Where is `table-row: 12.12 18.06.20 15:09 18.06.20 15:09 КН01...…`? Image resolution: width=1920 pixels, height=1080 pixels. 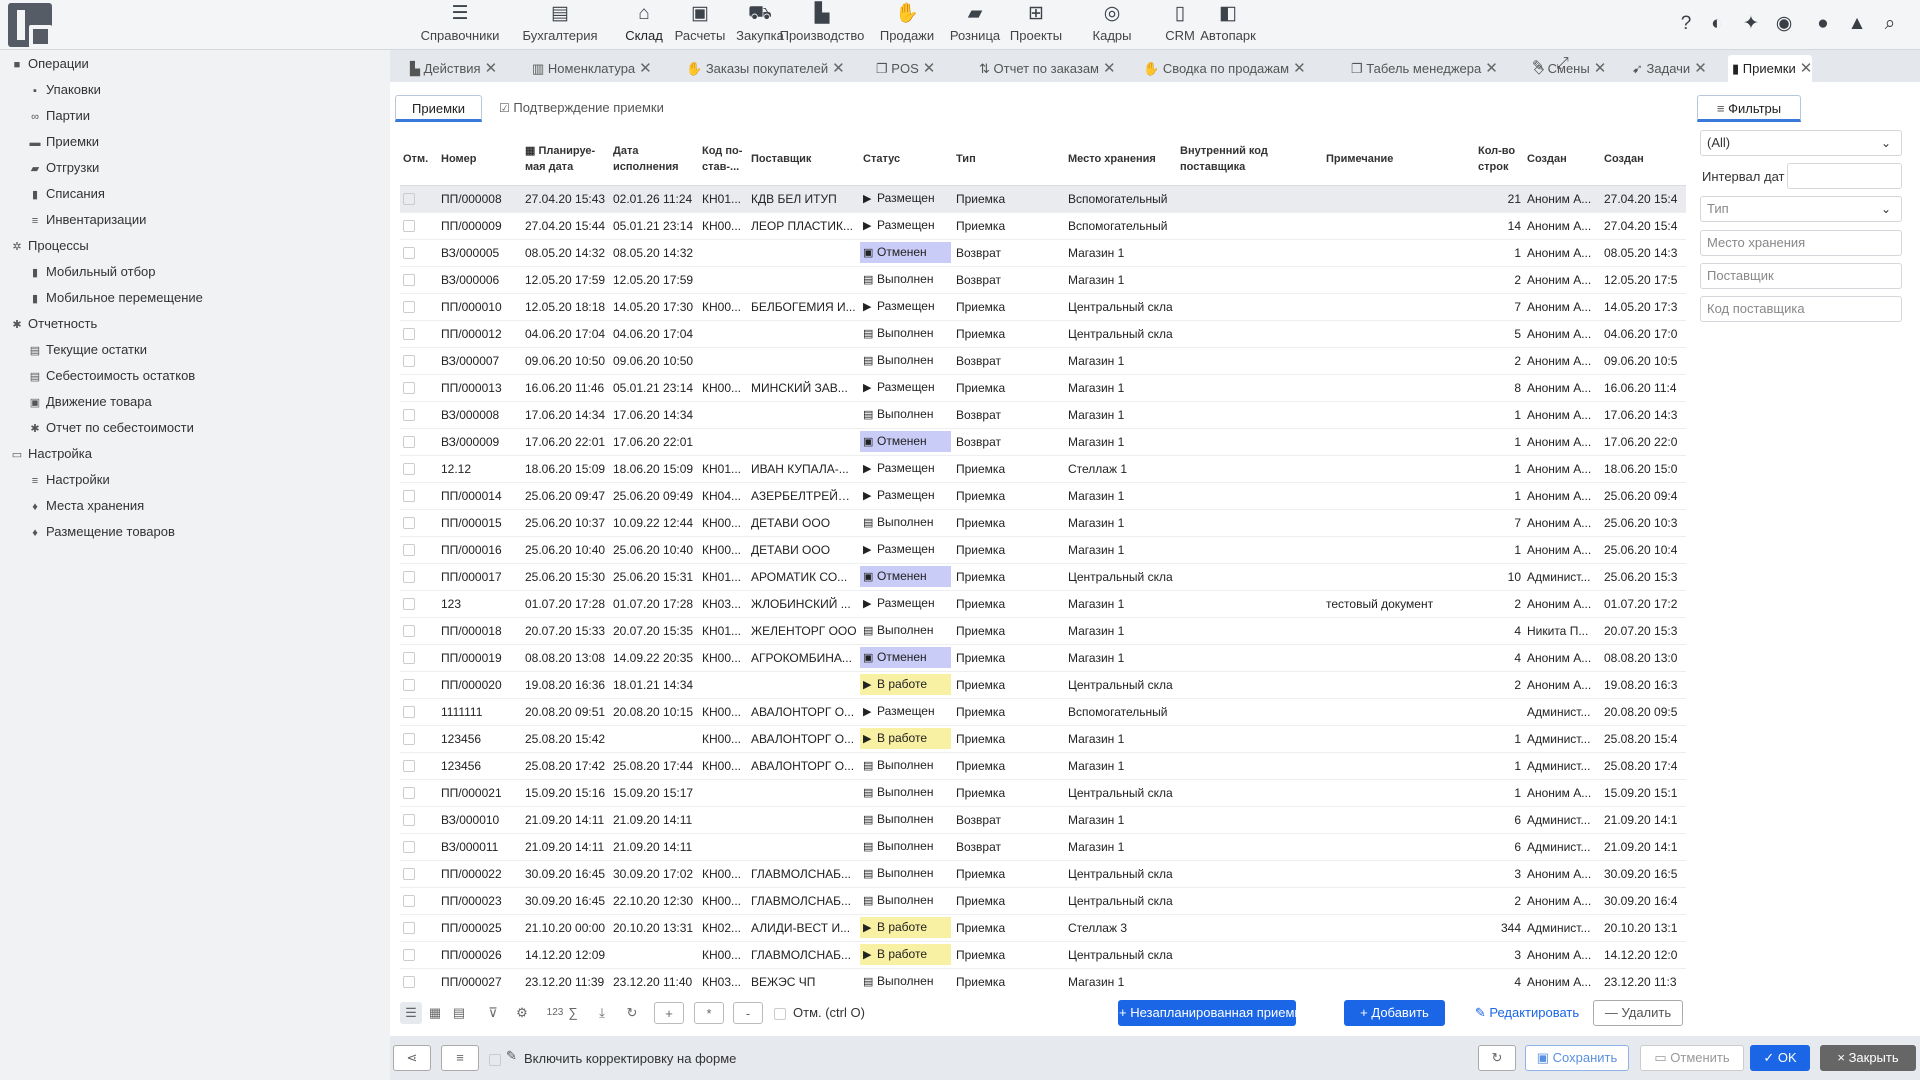 table-row: 12.12 18.06.20 15:09 18.06.20 15:09 КН01...… is located at coordinates (1043, 469).